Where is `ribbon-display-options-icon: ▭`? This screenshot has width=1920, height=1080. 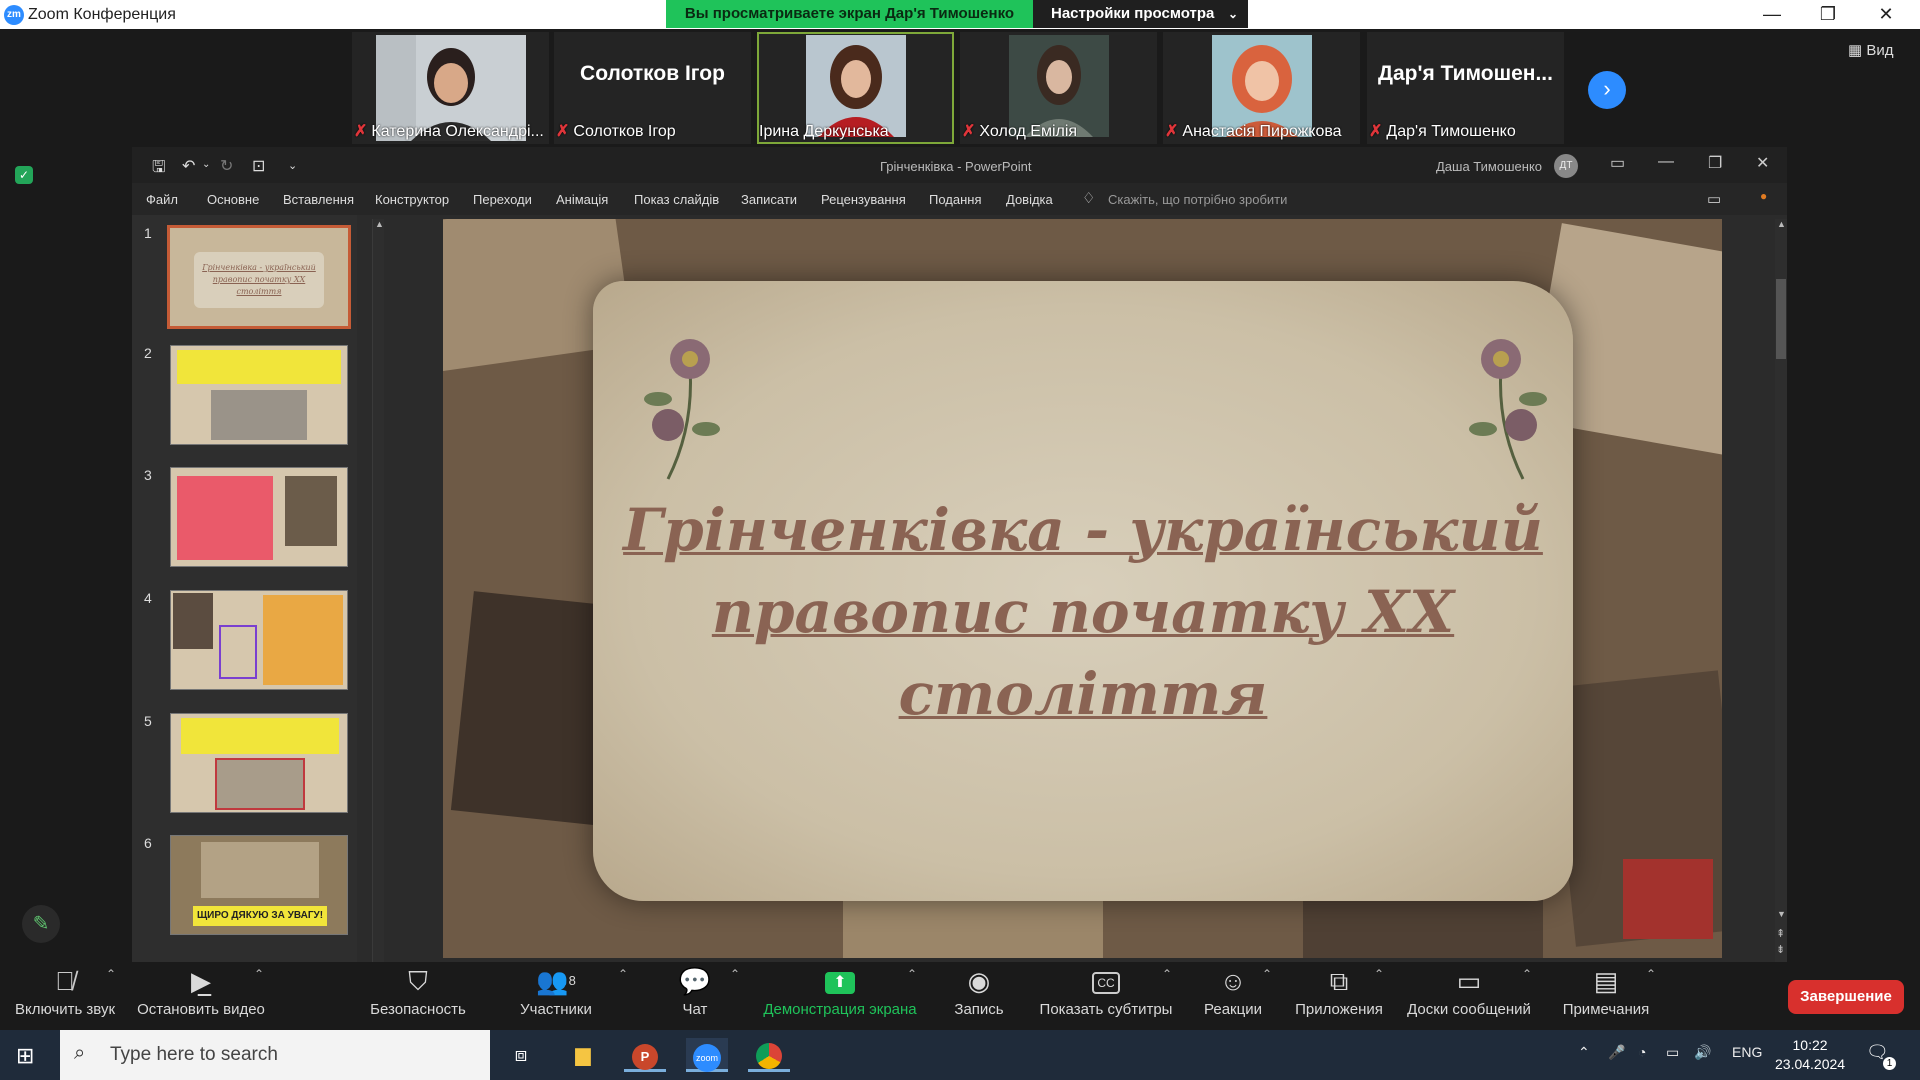
ribbon-display-options-icon: ▭ is located at coordinates (1617, 163).